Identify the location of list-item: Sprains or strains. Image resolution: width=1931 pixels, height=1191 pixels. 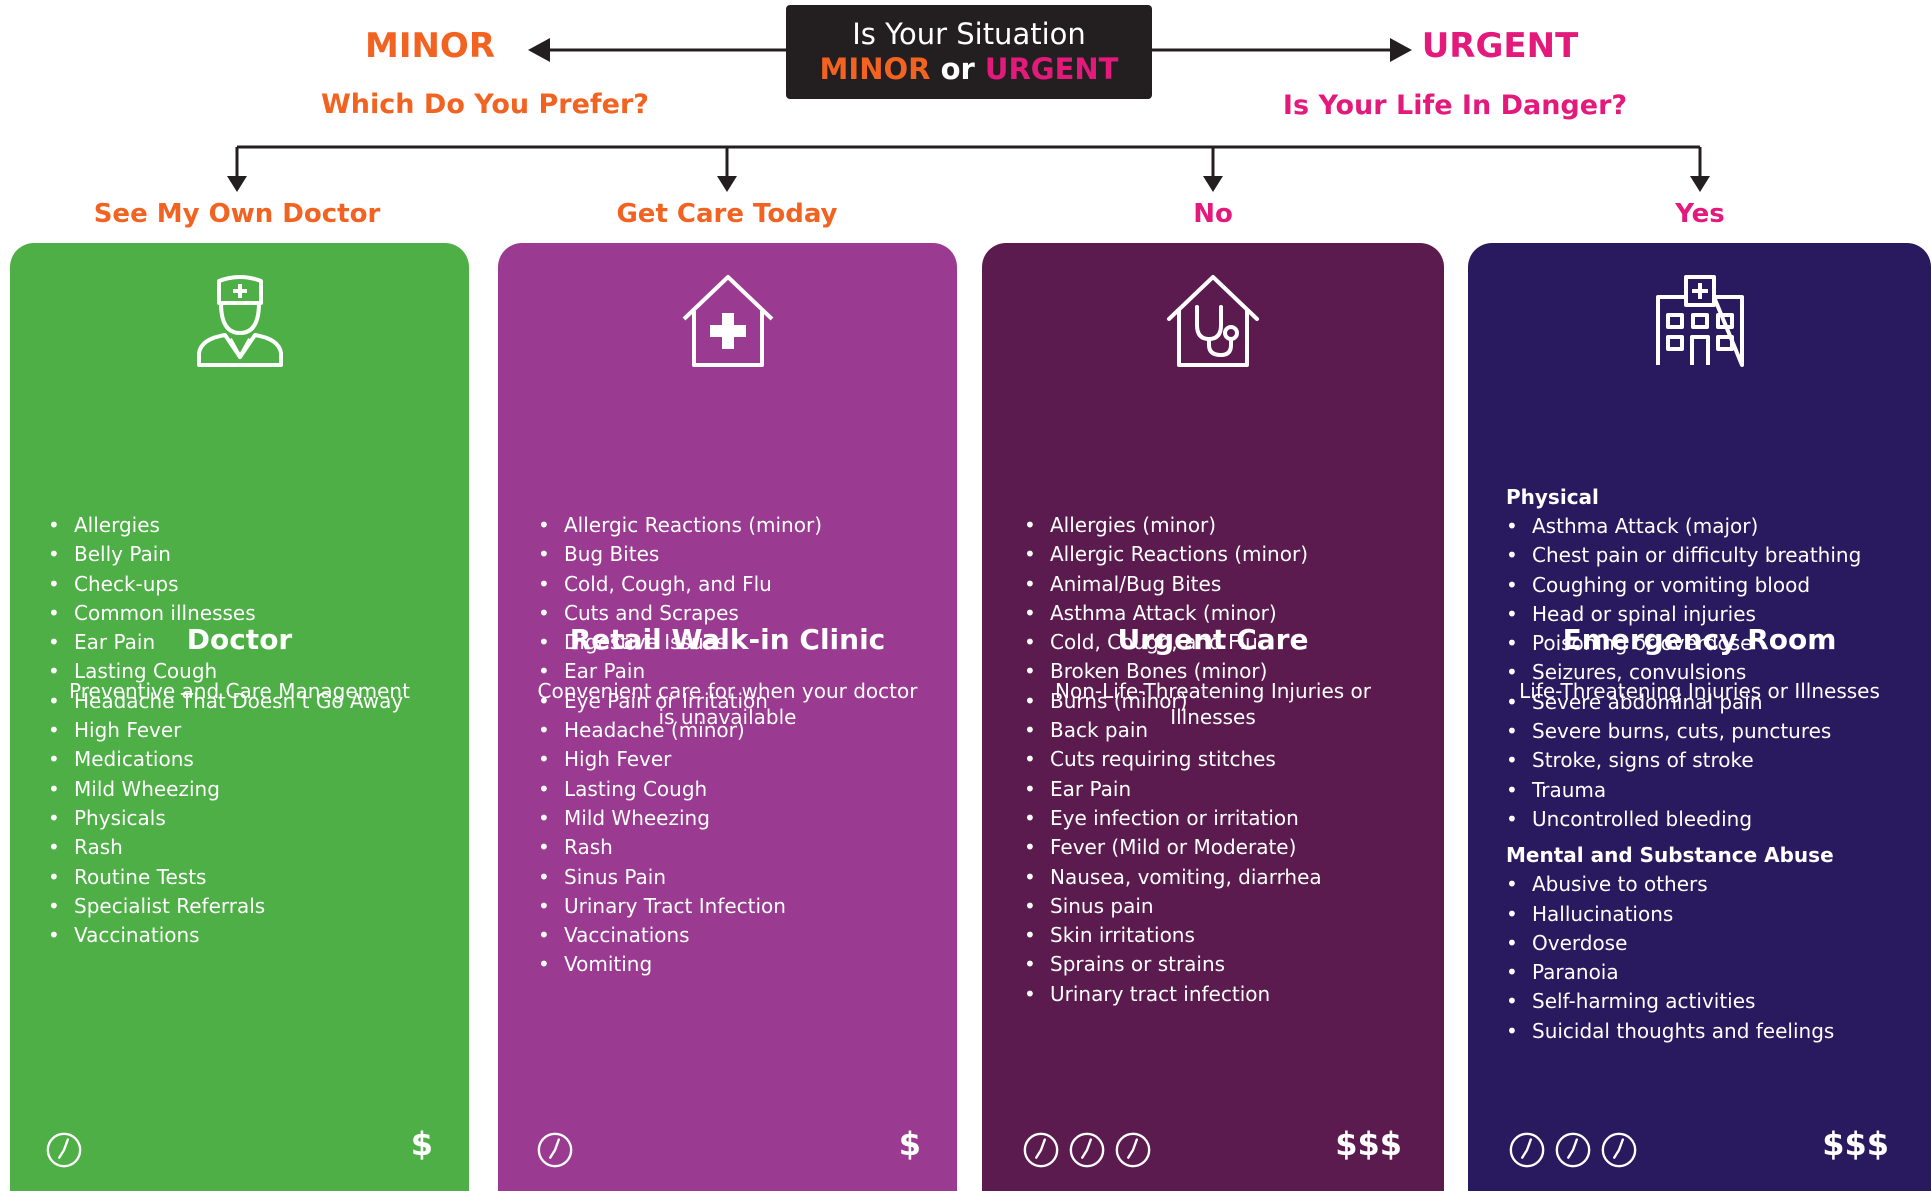
(1173, 965).